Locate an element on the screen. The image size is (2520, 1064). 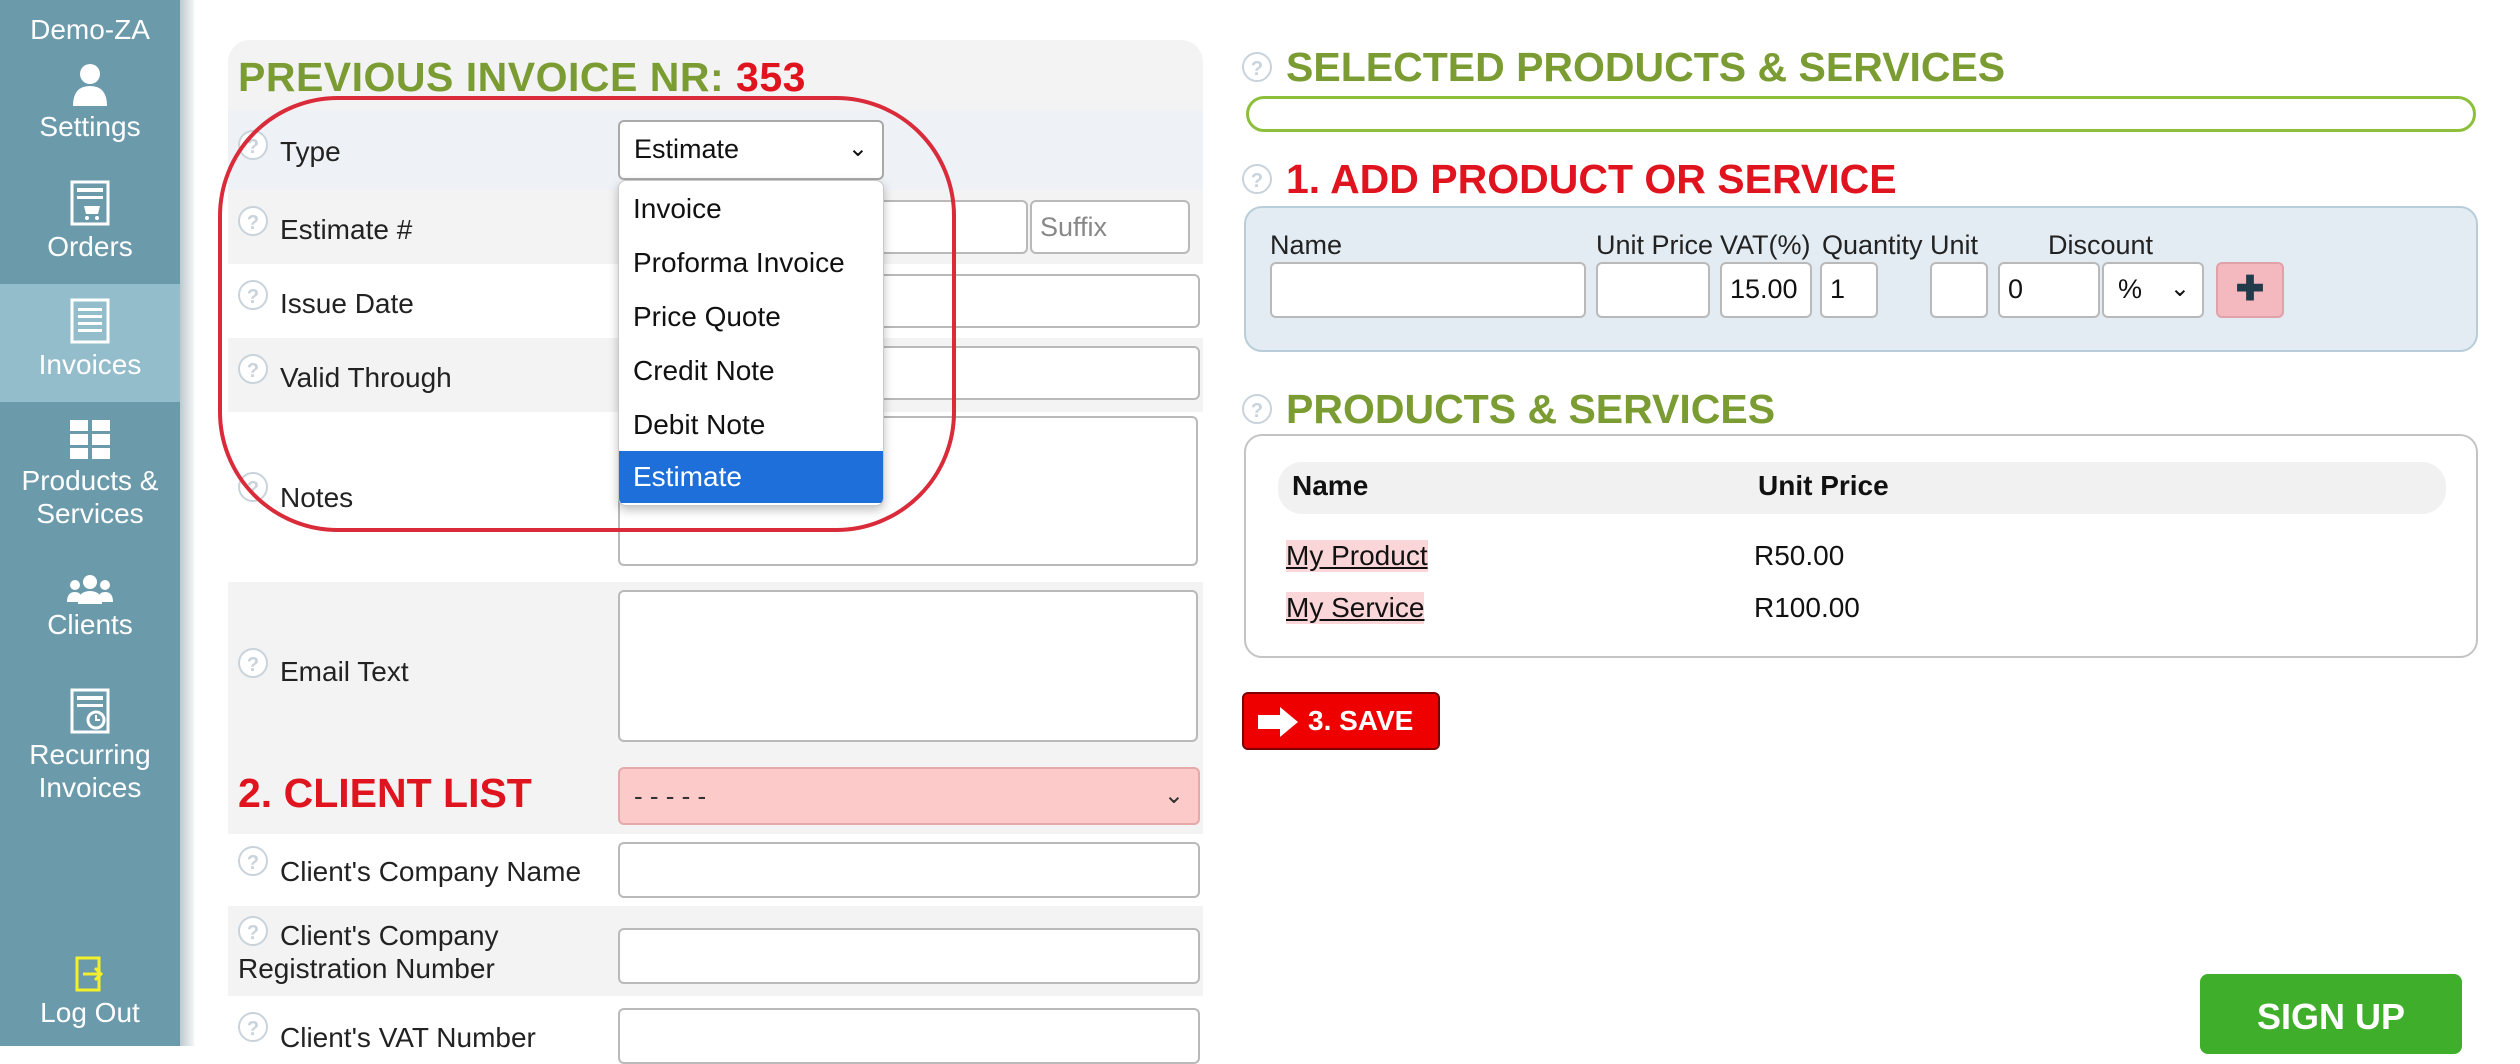
selected-products-heading: SELECTED PRODUCTS & SERVICES is located at coordinates (1646, 67).